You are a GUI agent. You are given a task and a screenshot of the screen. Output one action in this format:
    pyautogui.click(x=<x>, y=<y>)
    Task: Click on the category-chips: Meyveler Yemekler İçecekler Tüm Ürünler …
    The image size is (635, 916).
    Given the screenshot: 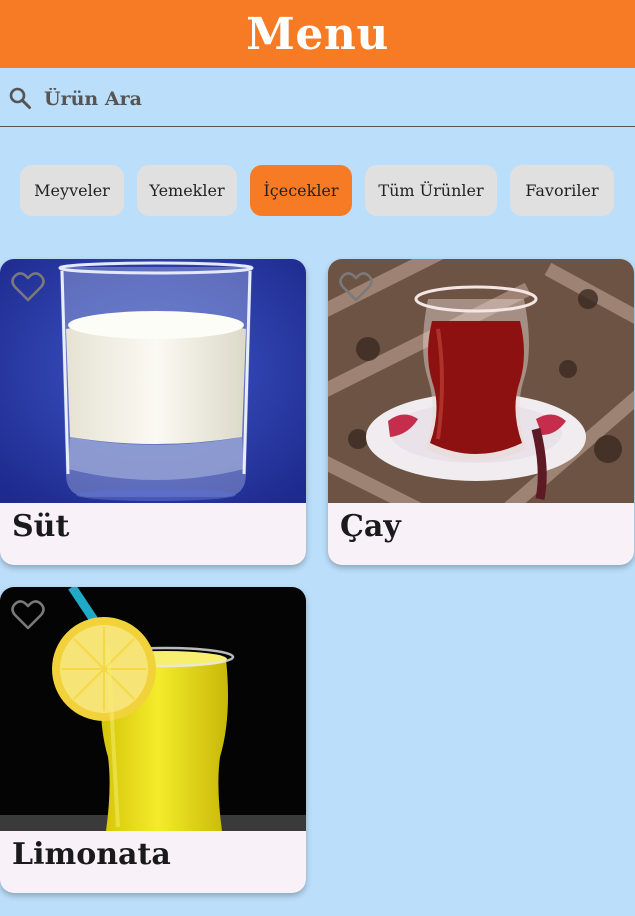 What is the action you would take?
    pyautogui.click(x=317, y=190)
    